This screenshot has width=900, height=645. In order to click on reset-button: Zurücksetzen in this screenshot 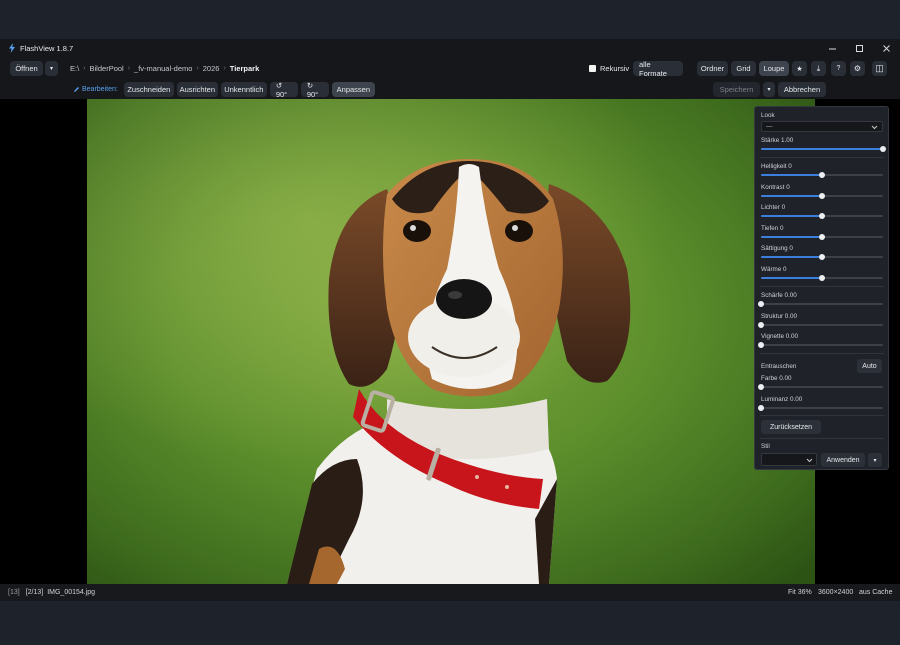, I will do `click(791, 427)`.